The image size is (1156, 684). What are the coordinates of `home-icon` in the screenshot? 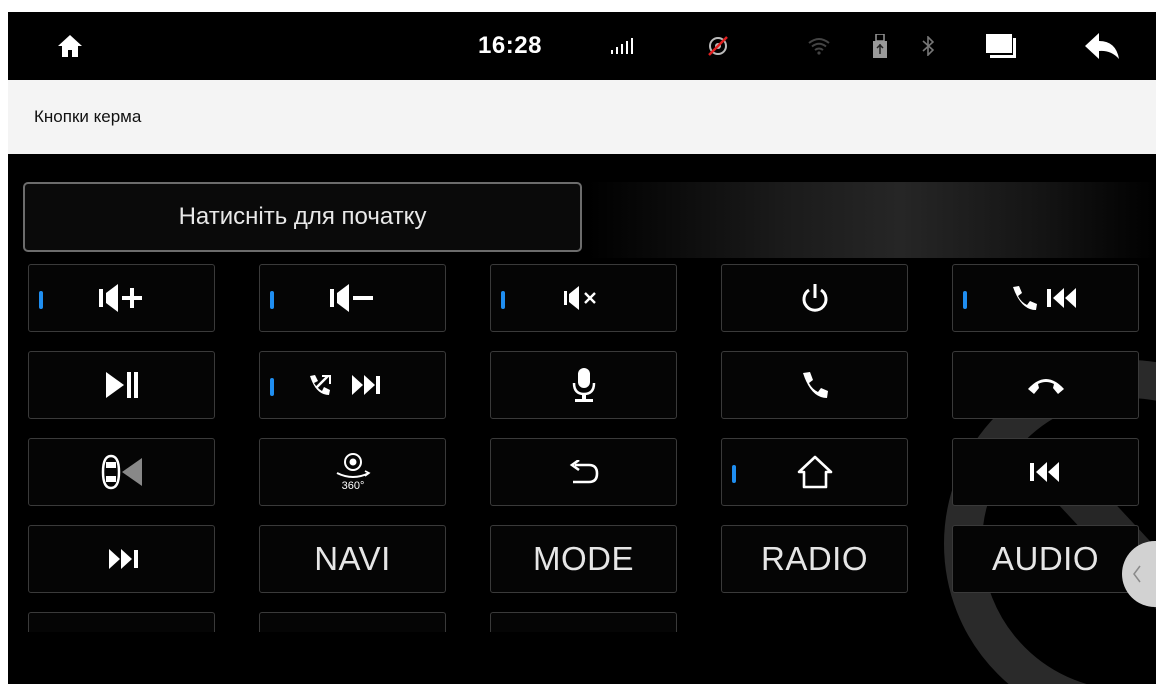 It's located at (70, 46).